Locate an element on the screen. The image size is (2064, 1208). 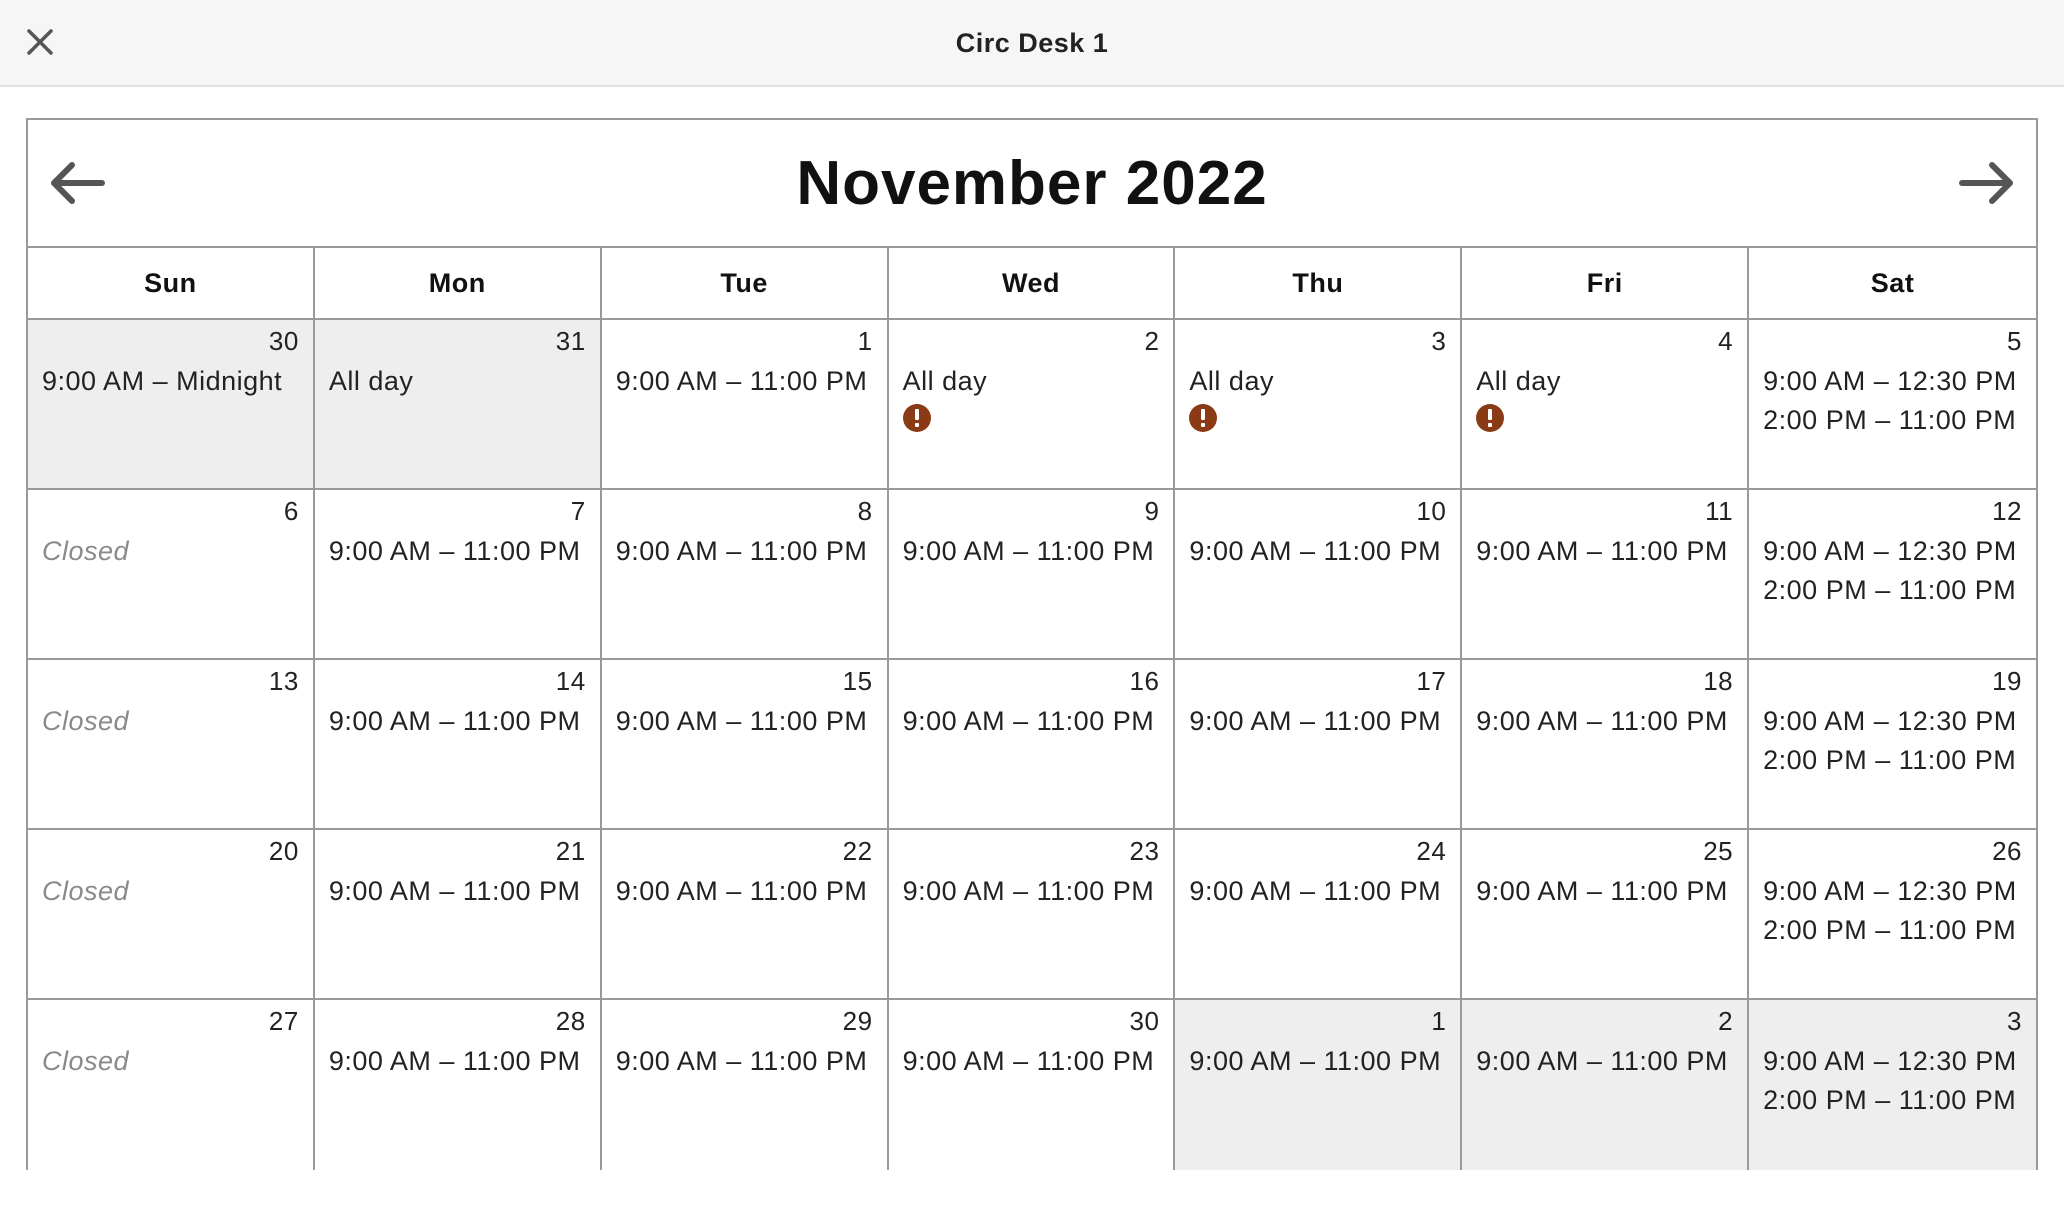
day-cell: 27 Closed is located at coordinates (171, 1085).